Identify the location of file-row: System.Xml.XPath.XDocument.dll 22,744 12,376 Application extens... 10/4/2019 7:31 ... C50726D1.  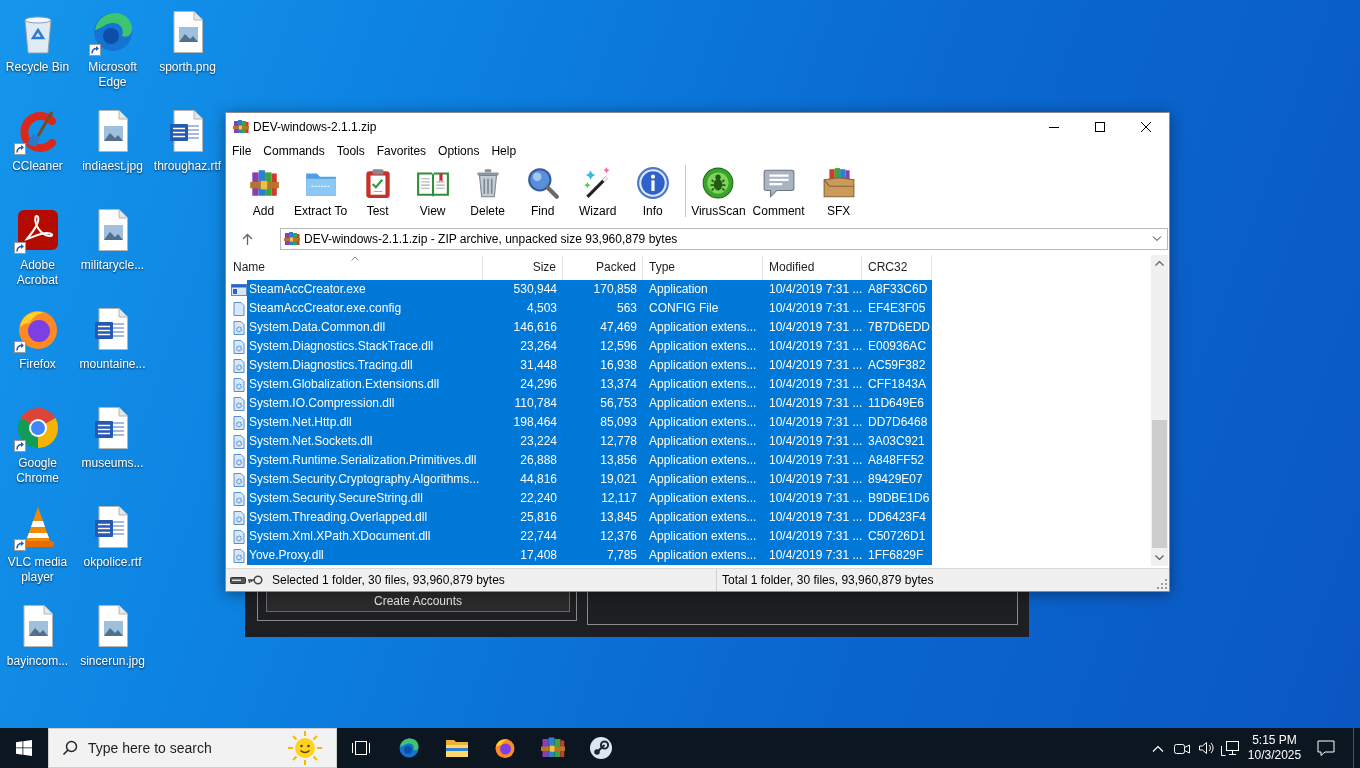
(589, 536).